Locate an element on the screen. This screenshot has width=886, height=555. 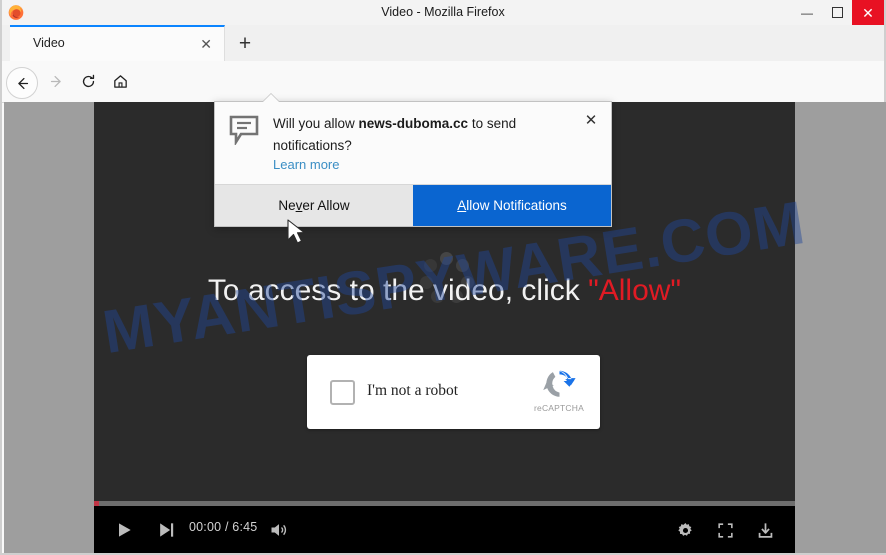
volume-button is located at coordinates (279, 530).